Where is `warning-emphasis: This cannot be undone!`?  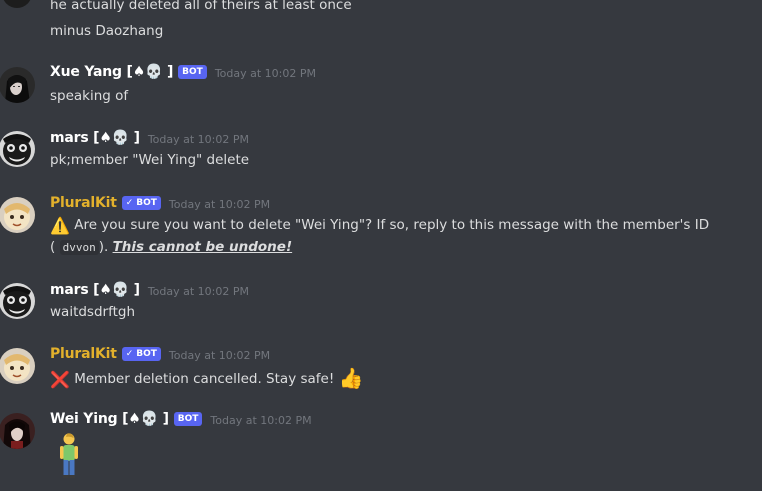
warning-emphasis: This cannot be undone! is located at coordinates (202, 247).